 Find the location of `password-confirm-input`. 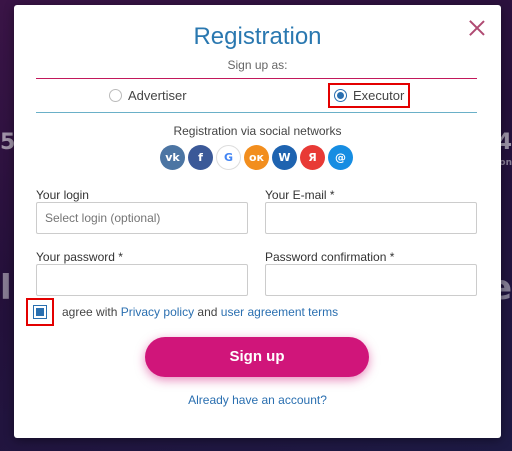

password-confirm-input is located at coordinates (371, 280).